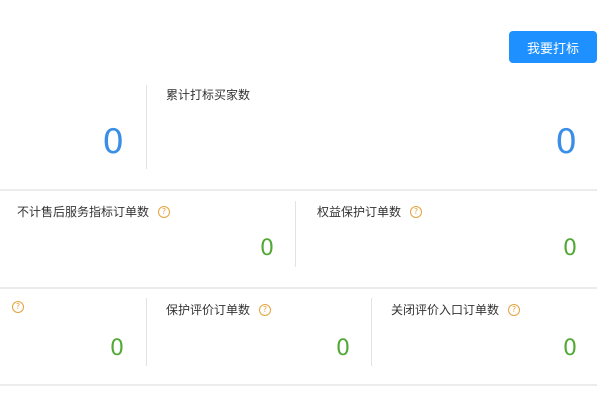  I want to click on excluded-aftersale-orders-label: 不计售后服务指标订单数 ?, so click(94, 211).